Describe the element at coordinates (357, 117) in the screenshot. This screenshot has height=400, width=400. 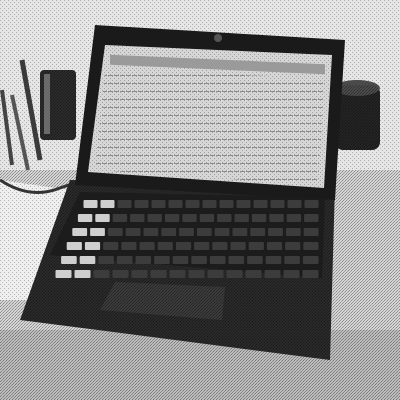
I see `round-container-dither` at that location.